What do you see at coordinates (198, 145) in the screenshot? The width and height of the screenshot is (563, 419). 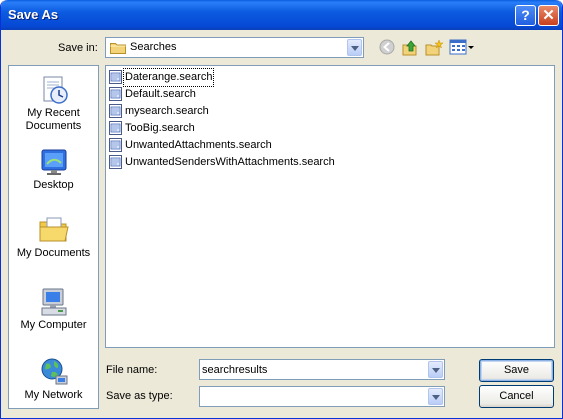 I see `file-name: UnwantedAttachments.search` at bounding box center [198, 145].